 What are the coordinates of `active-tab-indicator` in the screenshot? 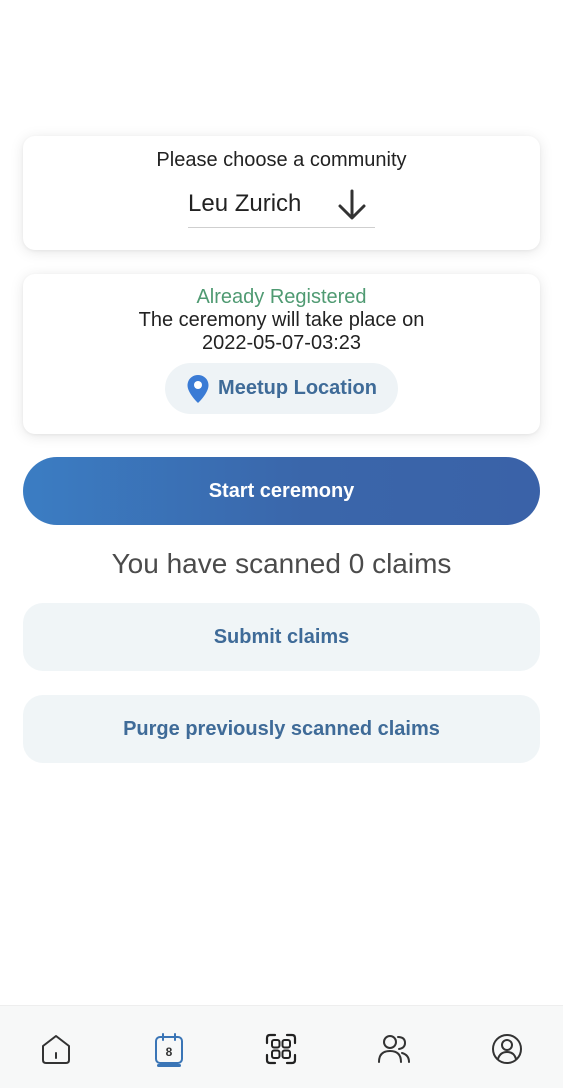 It's located at (168, 1065).